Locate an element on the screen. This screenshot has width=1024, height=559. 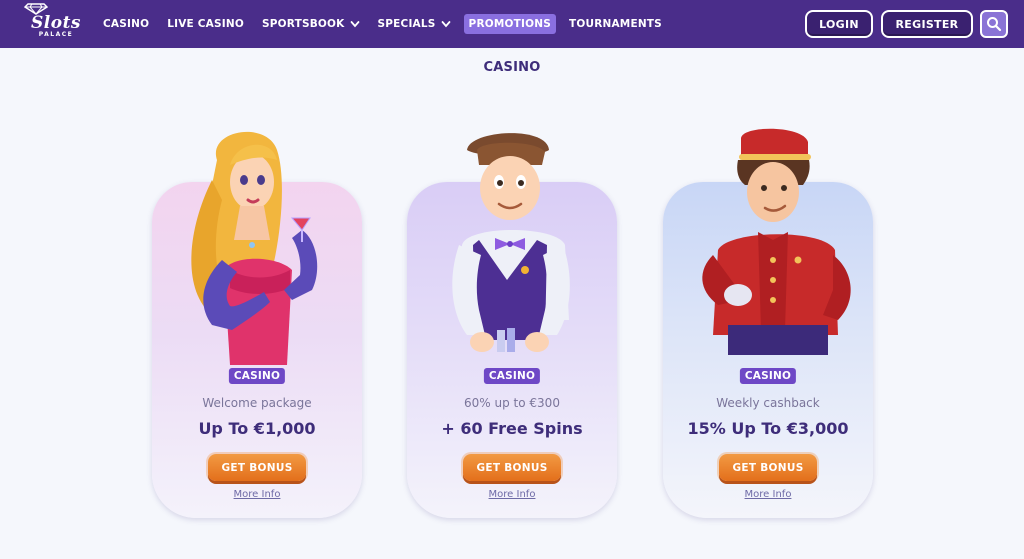
nav-label: PROMOTIONS is located at coordinates (509, 24).